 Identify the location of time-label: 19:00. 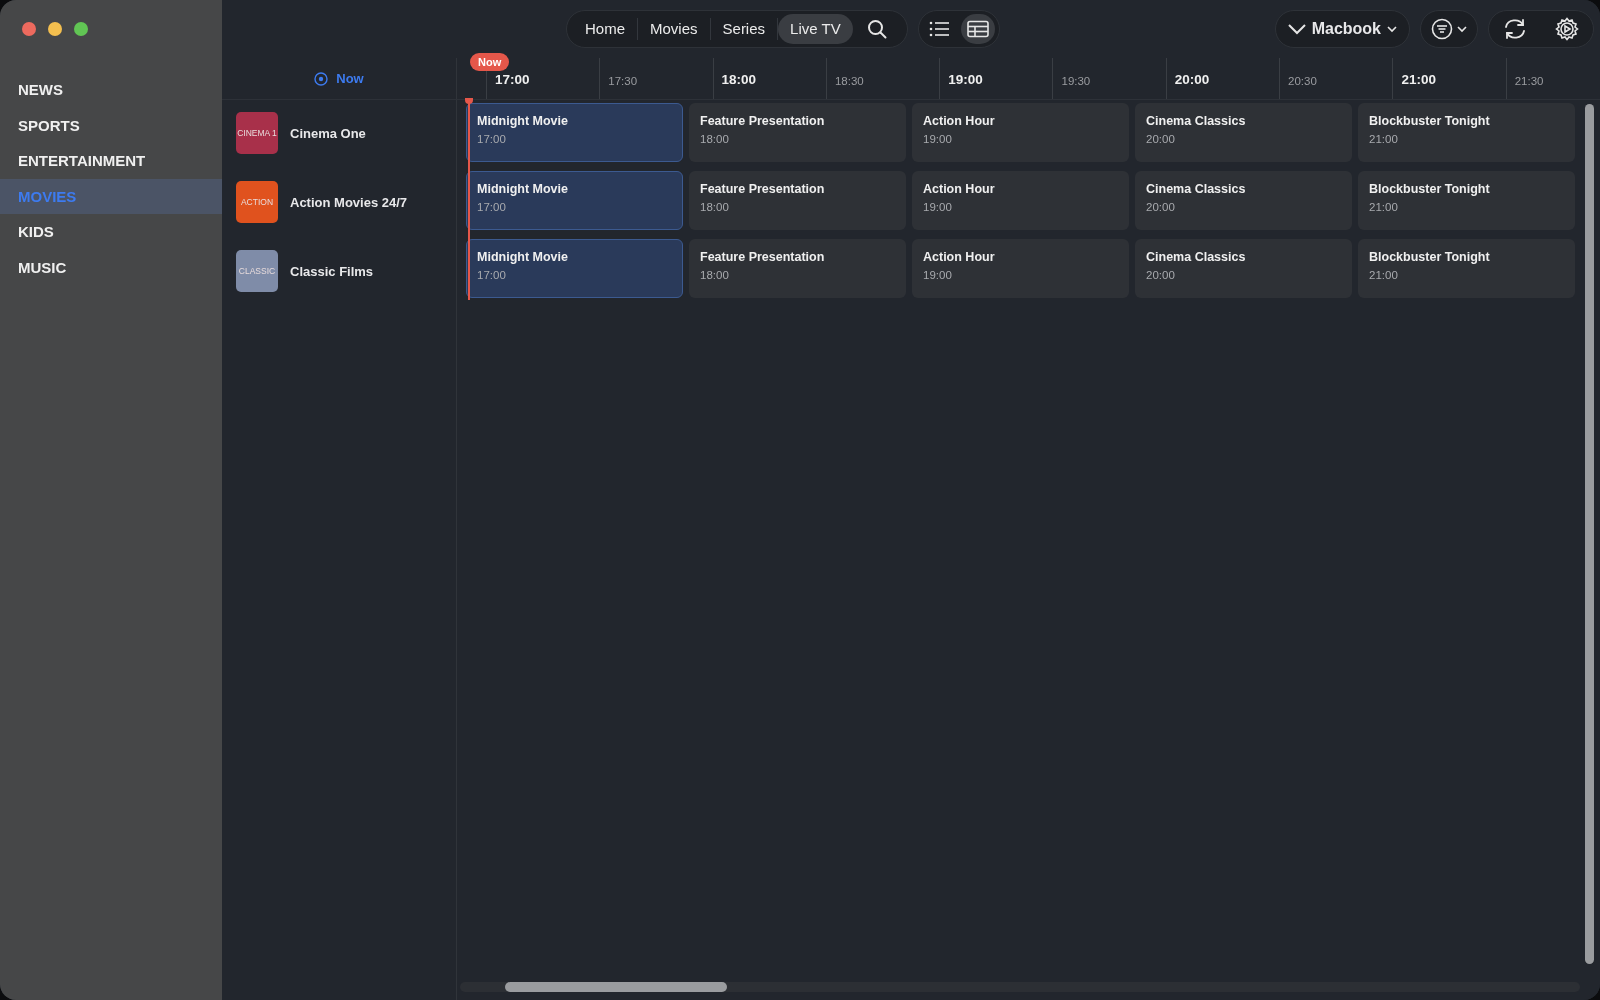
(965, 79).